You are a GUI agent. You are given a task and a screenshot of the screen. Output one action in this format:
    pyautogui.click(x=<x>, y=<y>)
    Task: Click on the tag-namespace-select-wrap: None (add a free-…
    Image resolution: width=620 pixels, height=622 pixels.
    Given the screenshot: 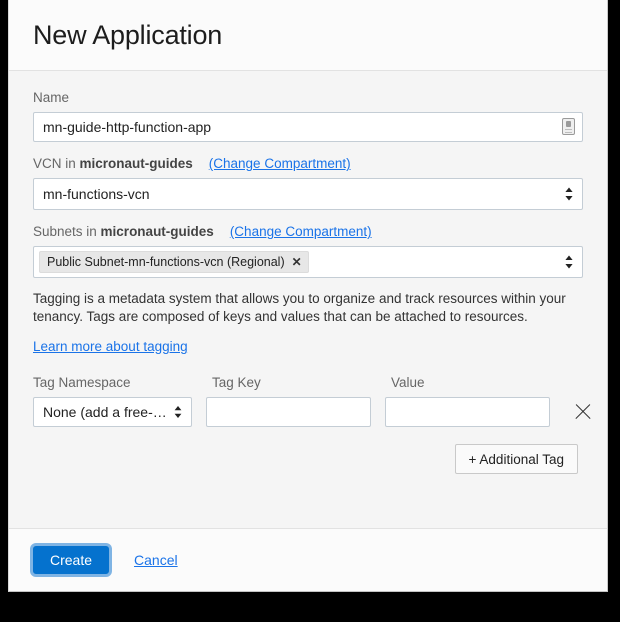 What is the action you would take?
    pyautogui.click(x=112, y=412)
    